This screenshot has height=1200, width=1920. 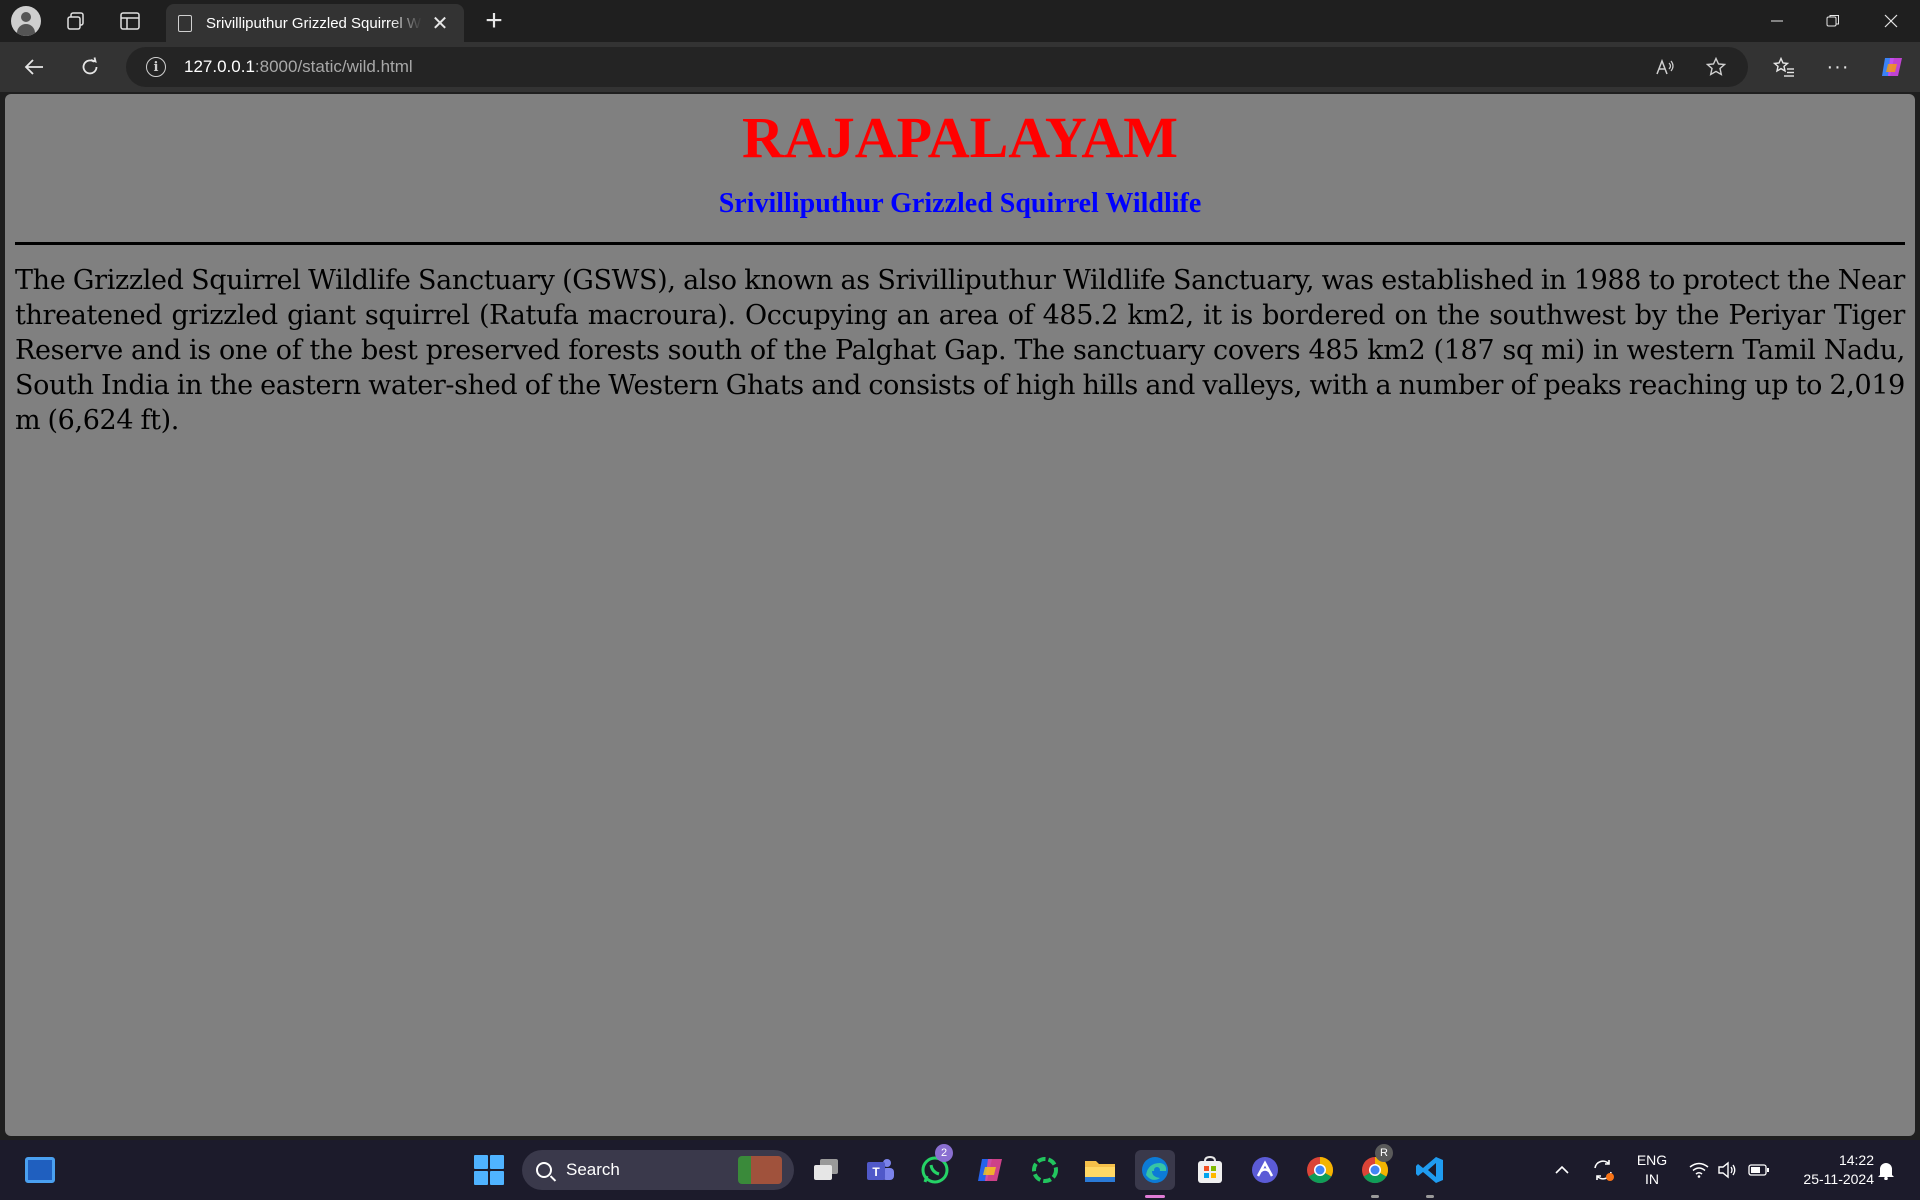 I want to click on speaker-icon, so click(x=1727, y=1170).